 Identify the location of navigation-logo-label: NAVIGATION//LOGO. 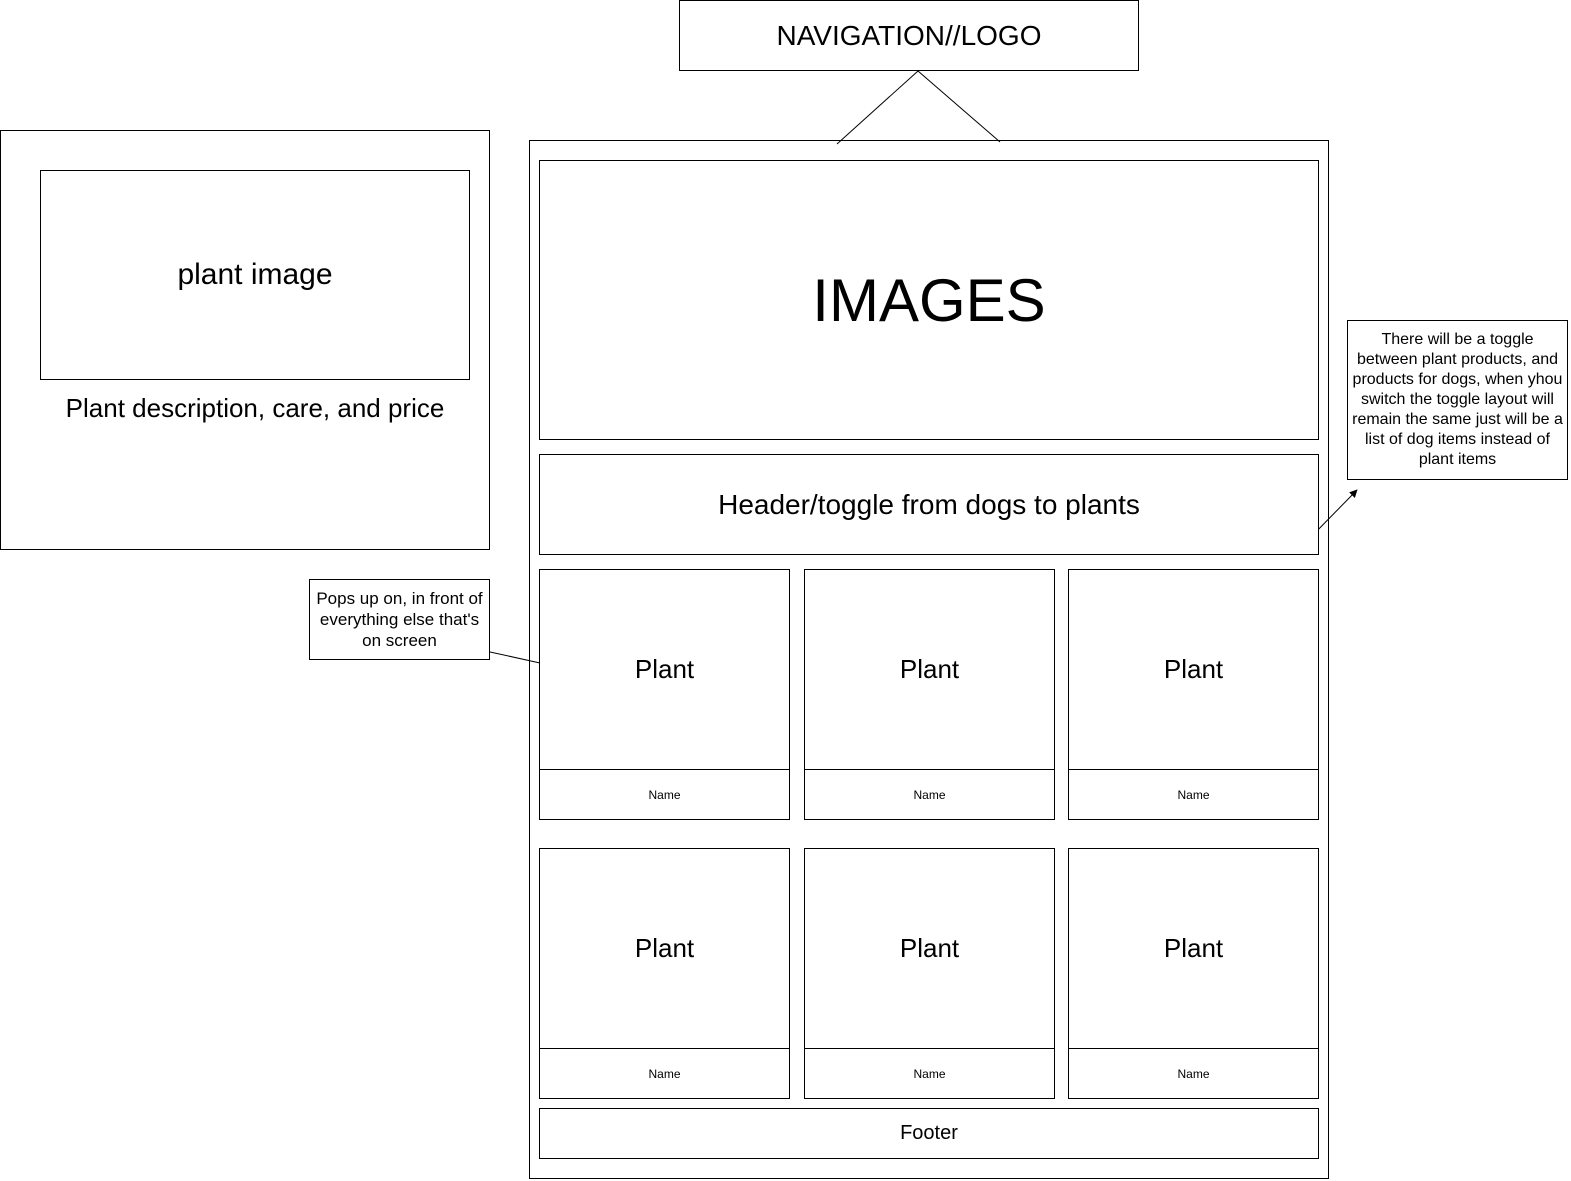
(909, 35).